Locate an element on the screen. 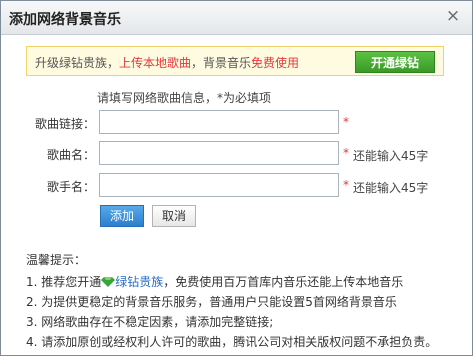 This screenshot has width=473, height=356. song-name-label: 歌曲名： is located at coordinates (70, 155).